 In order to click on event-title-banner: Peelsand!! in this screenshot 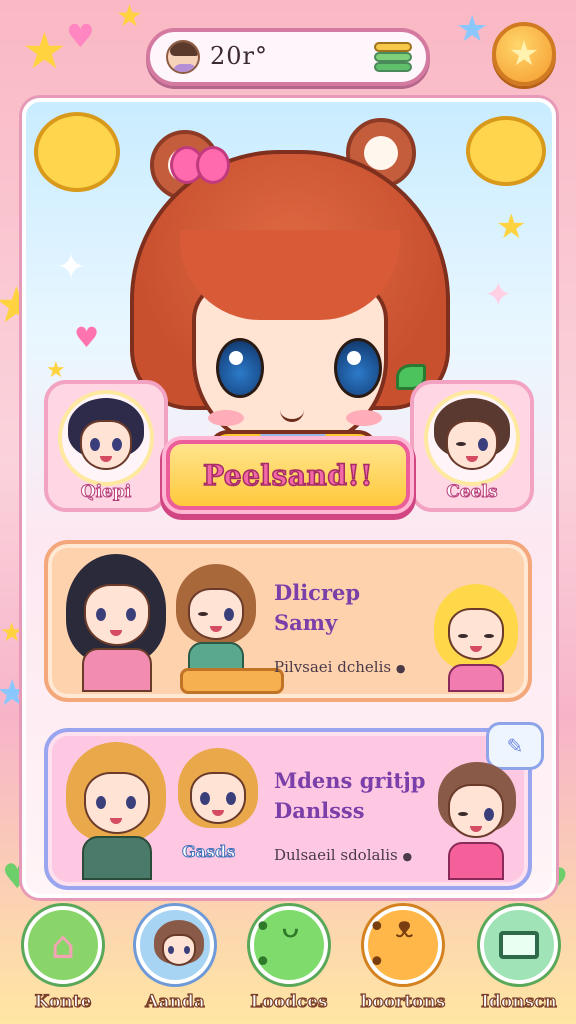, I will do `click(288, 475)`.